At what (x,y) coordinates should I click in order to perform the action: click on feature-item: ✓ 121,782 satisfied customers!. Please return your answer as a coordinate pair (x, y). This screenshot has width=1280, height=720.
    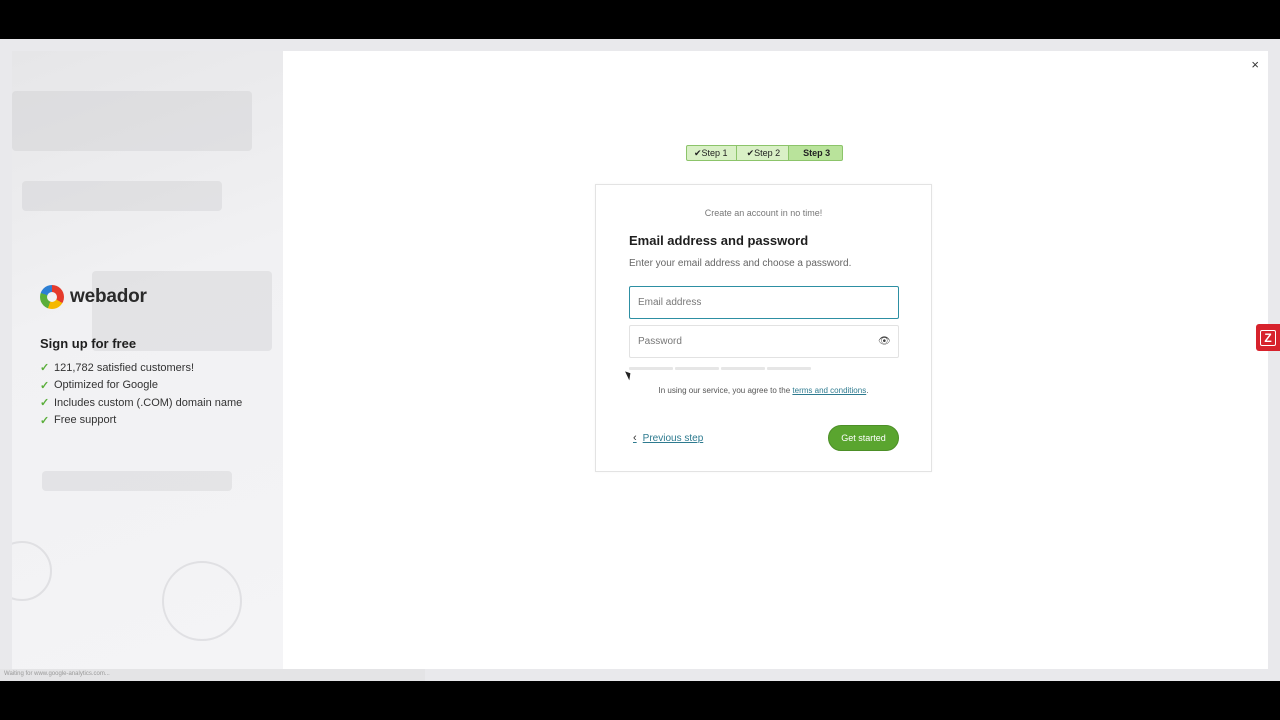
    Looking at the image, I should click on (117, 368).